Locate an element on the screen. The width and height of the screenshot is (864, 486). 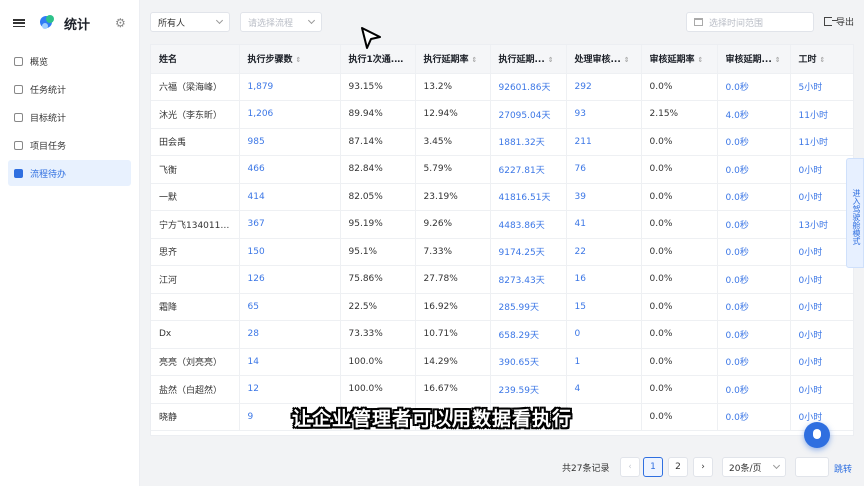
table-cell: 239.59天 is located at coordinates (528, 389).